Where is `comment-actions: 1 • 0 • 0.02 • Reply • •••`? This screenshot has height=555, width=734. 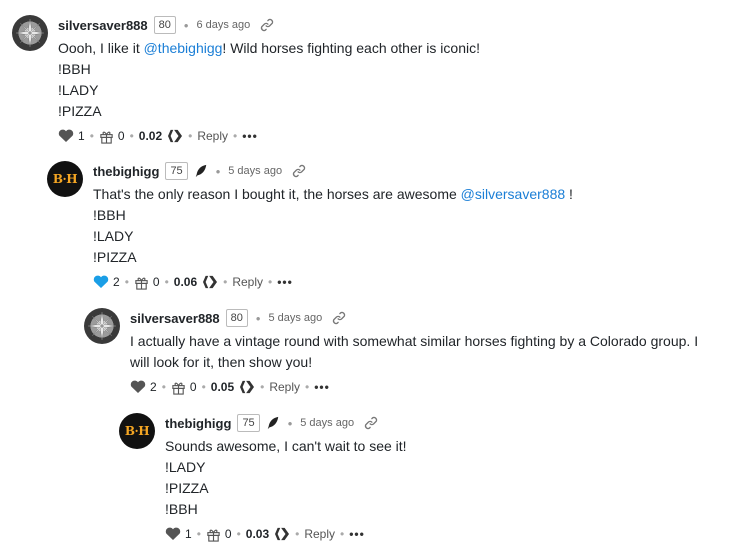 comment-actions: 1 • 0 • 0.02 • Reply • ••• is located at coordinates (158, 136).